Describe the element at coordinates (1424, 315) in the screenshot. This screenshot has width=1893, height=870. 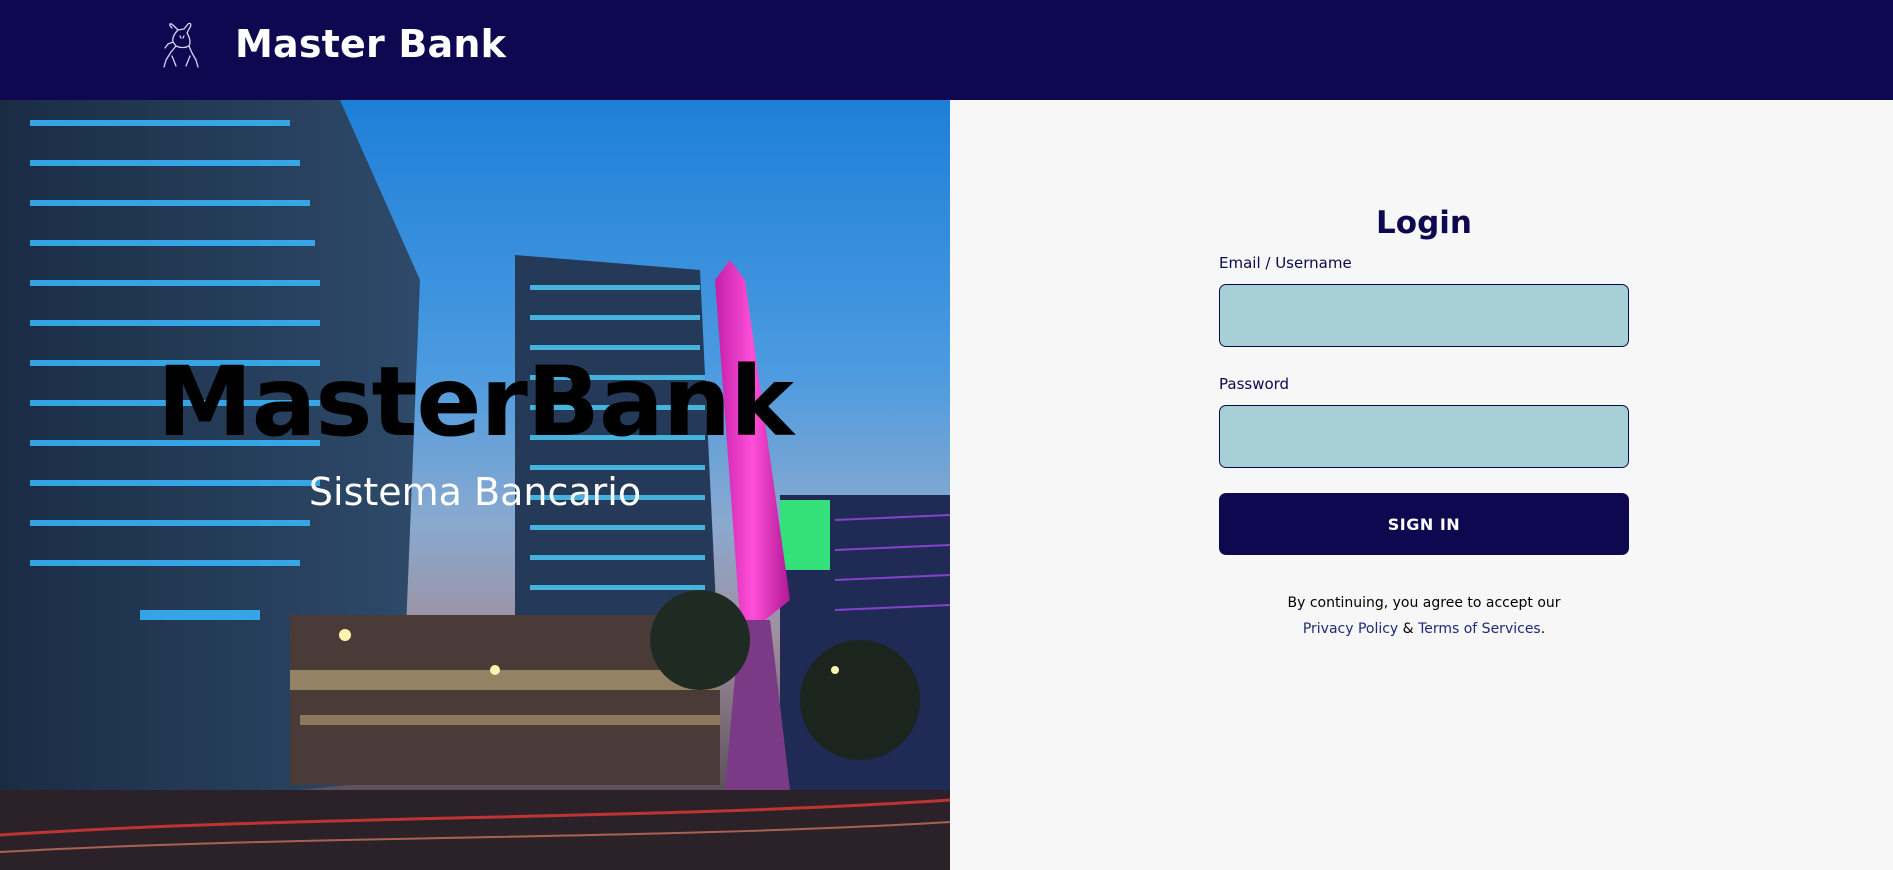
I see `email-input` at that location.